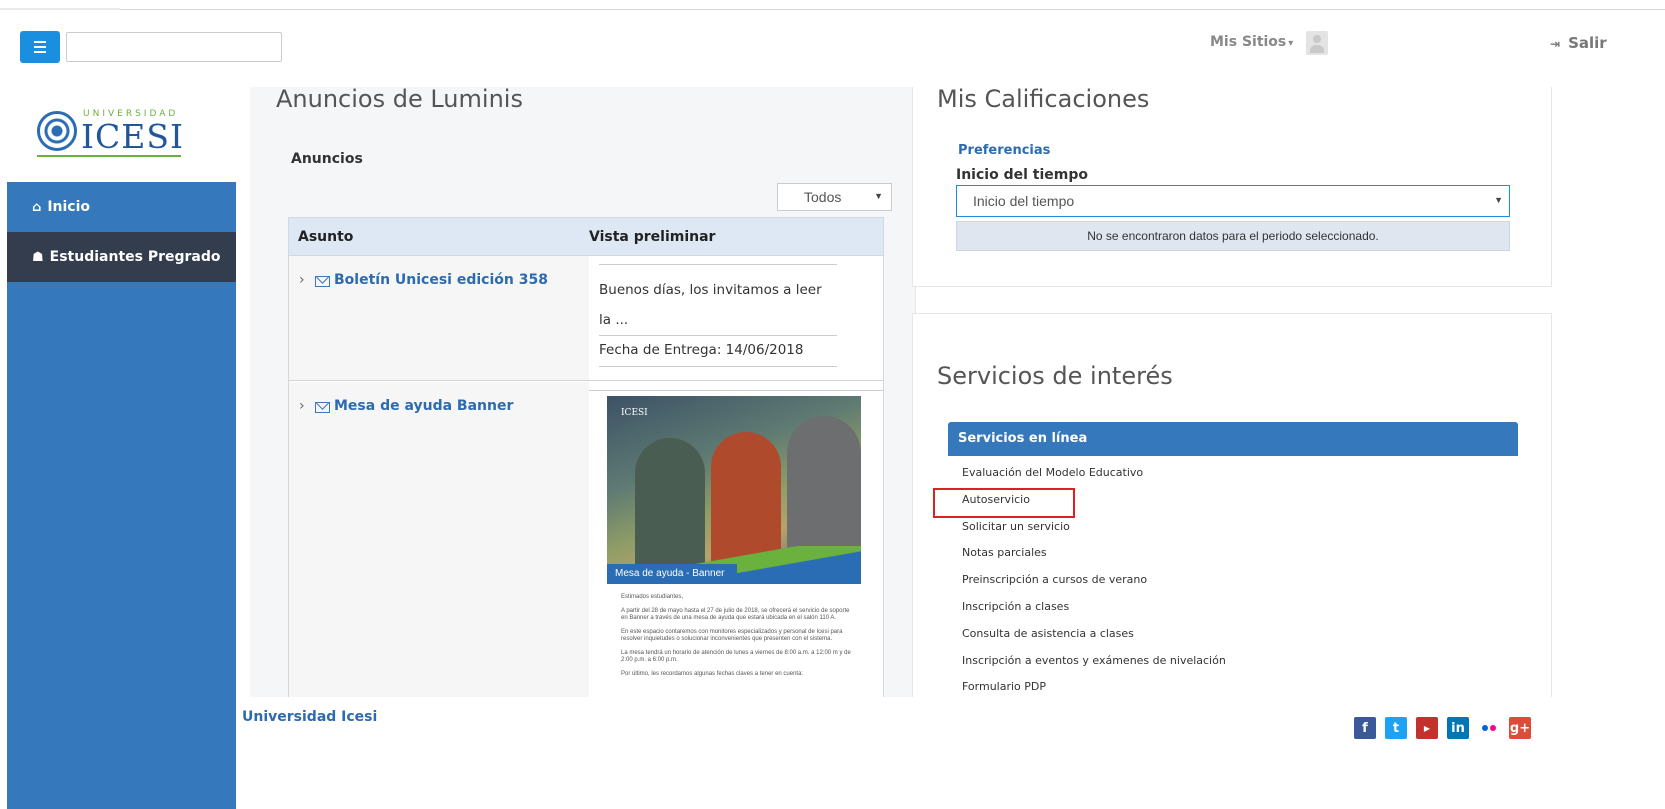 This screenshot has width=1665, height=809. What do you see at coordinates (1055, 376) in the screenshot?
I see `servicios-title: Servicios de interés` at bounding box center [1055, 376].